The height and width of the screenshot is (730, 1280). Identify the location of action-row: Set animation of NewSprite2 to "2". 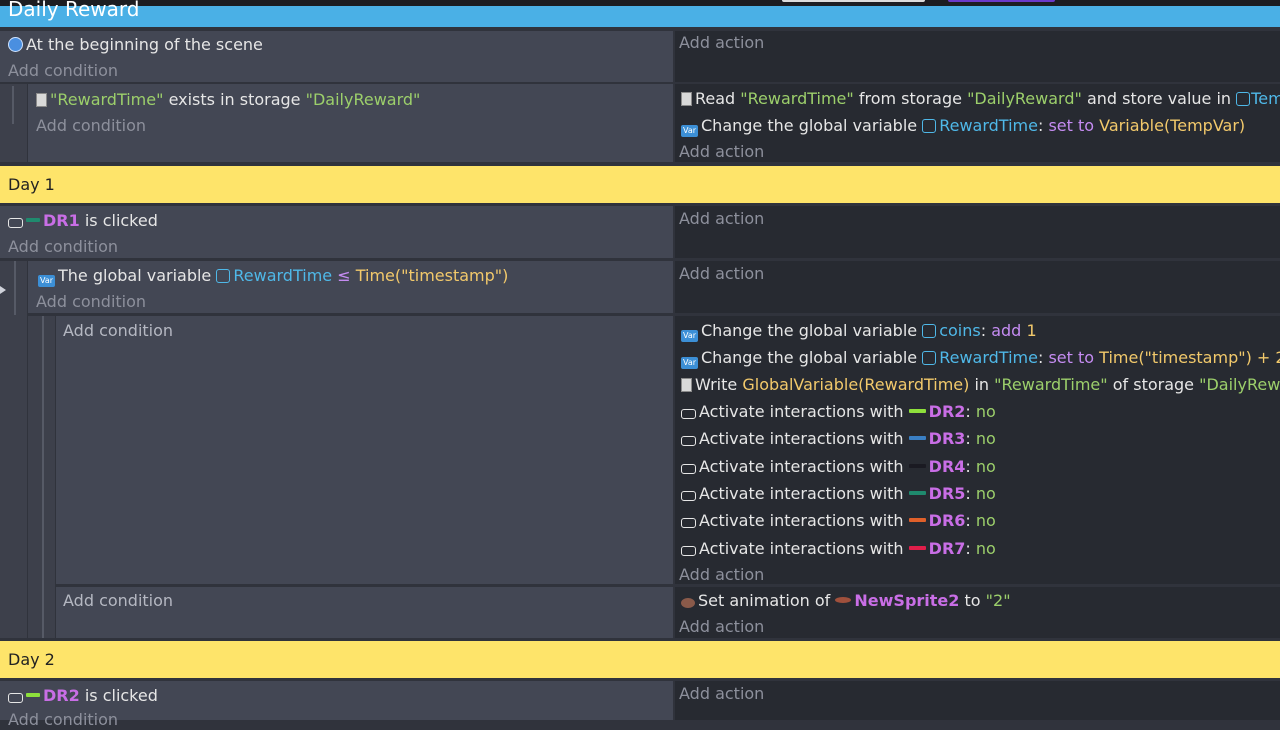
(846, 601).